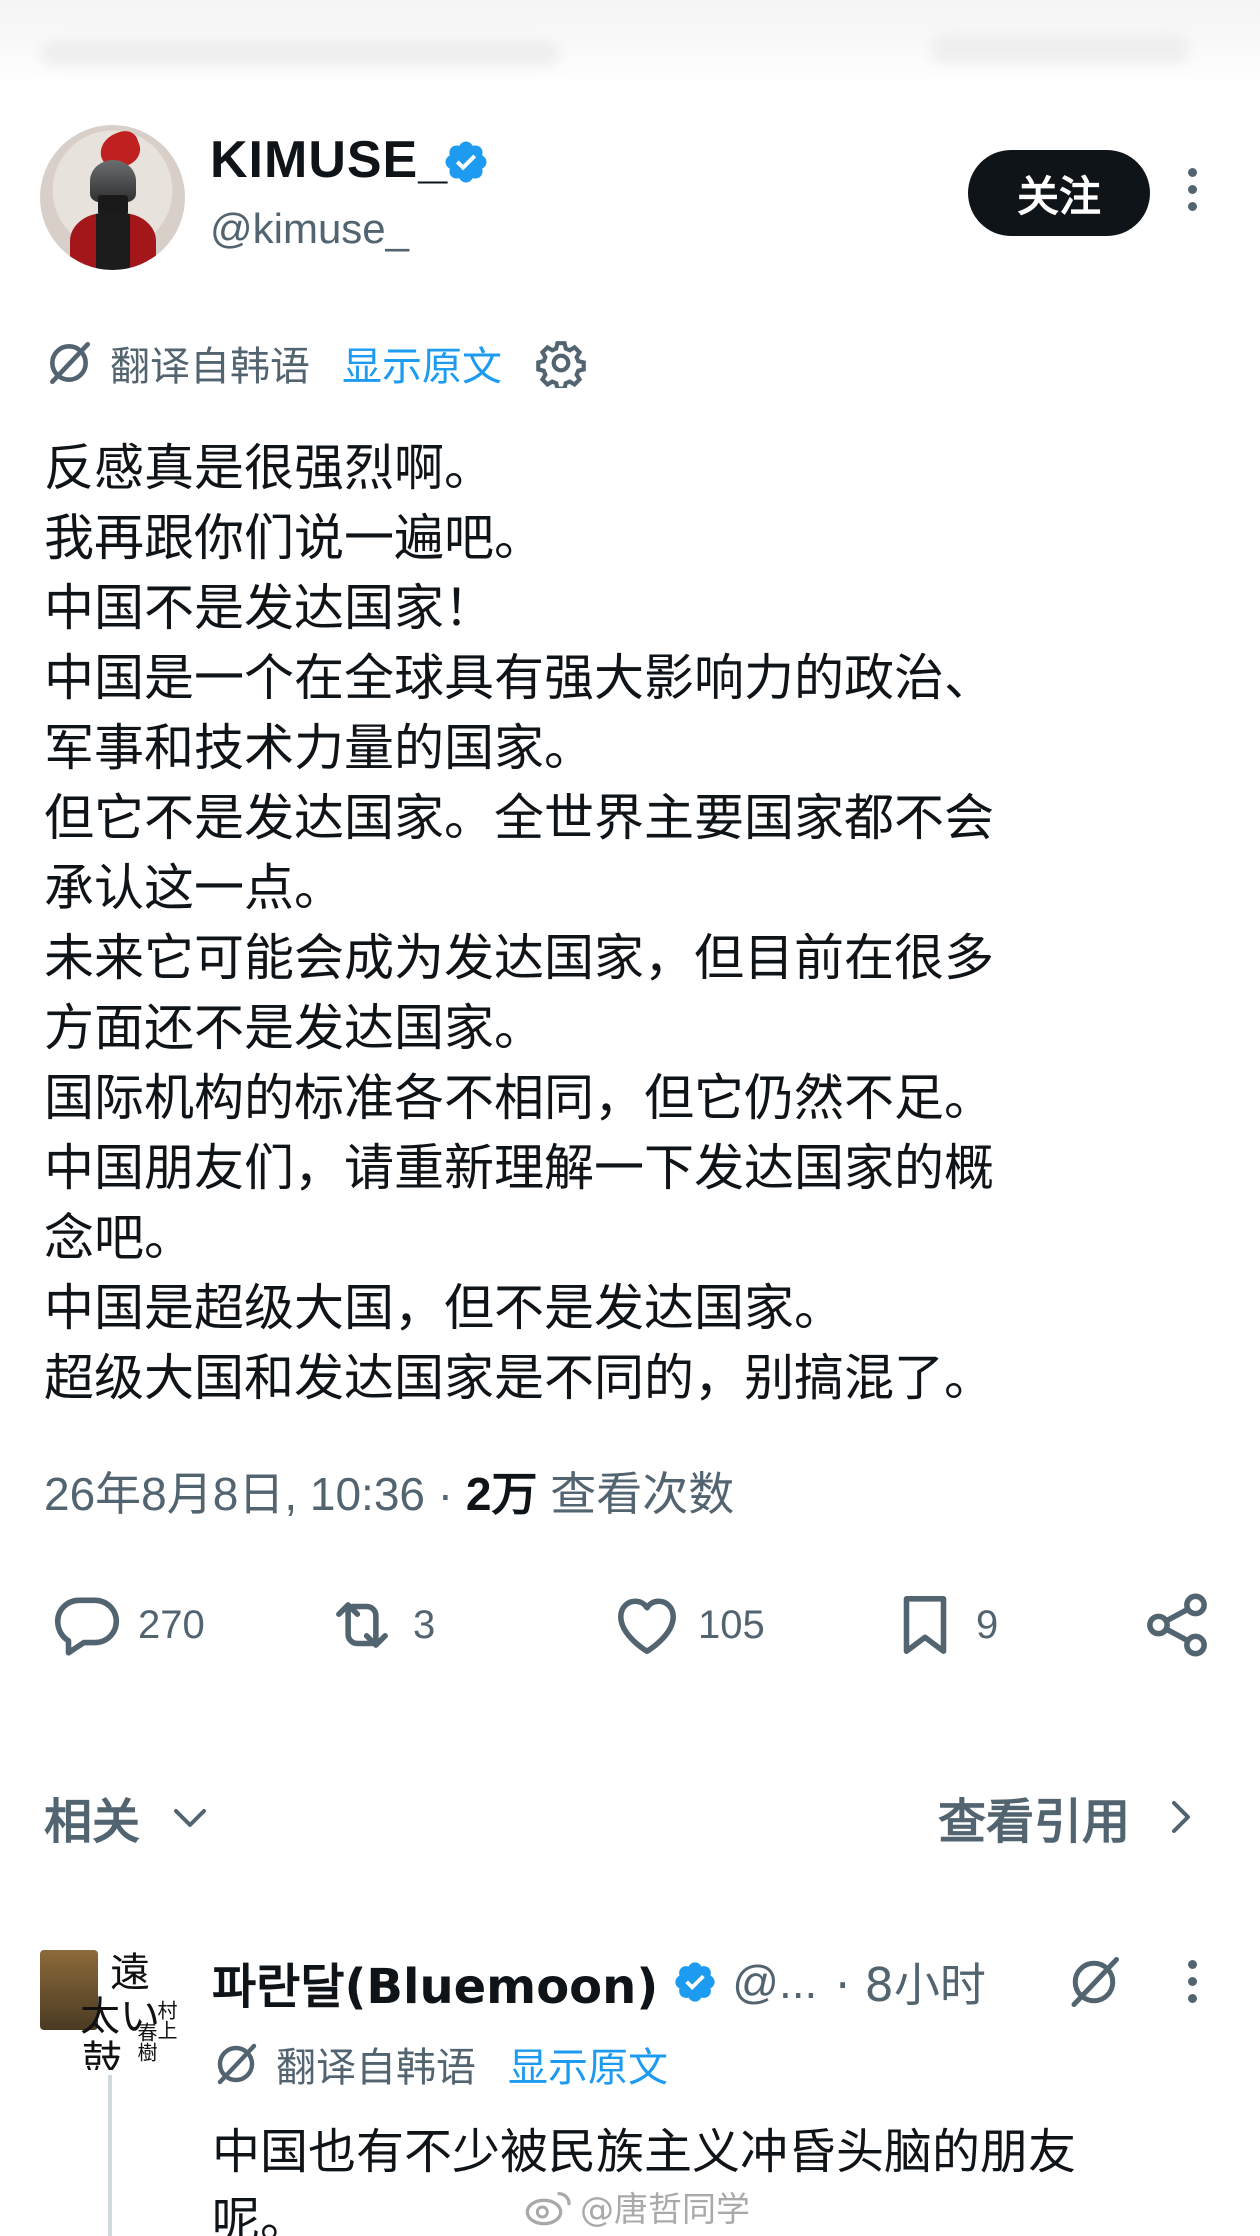 This screenshot has height=2236, width=1260. Describe the element at coordinates (665, 2210) in the screenshot. I see `watermark-text: @唐哲同学` at that location.